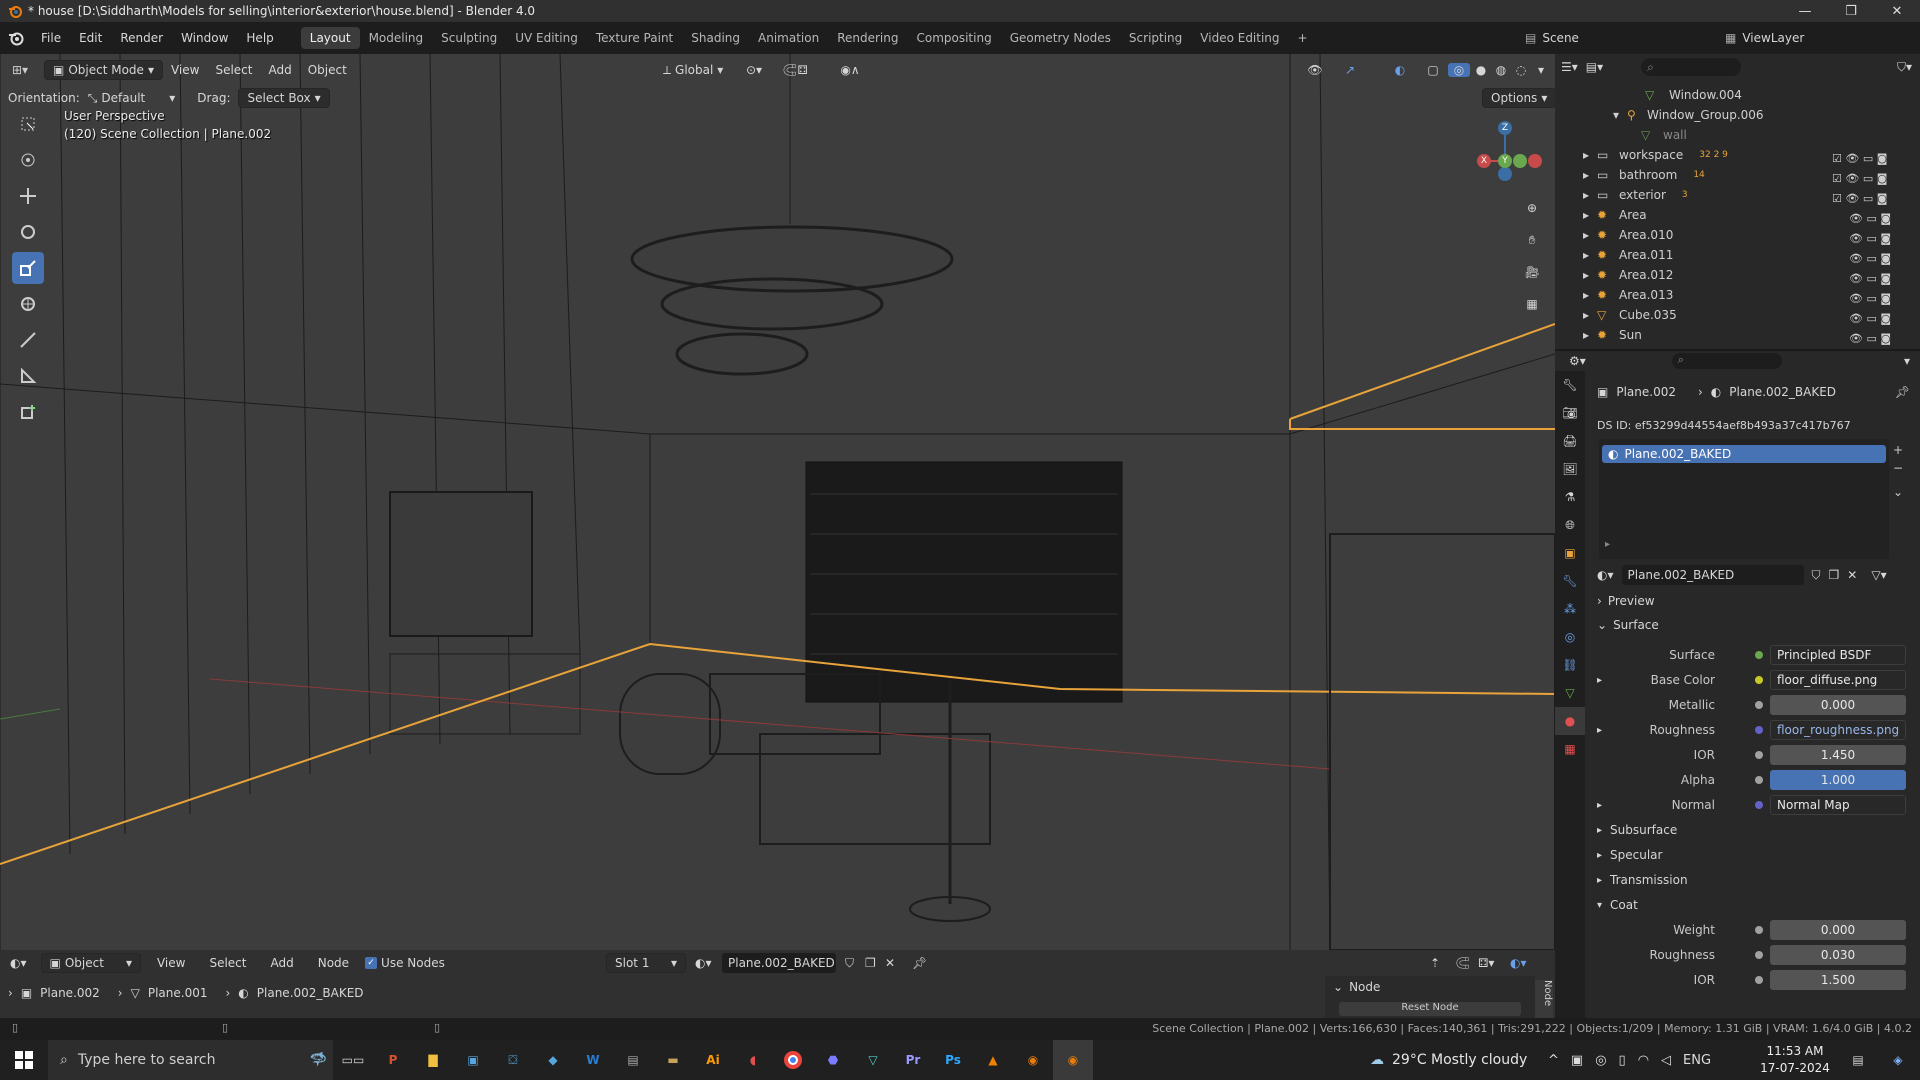 The height and width of the screenshot is (1080, 1920). Describe the element at coordinates (1570, 581) in the screenshot. I see `modifier-tab-icon: 🔧︎` at that location.